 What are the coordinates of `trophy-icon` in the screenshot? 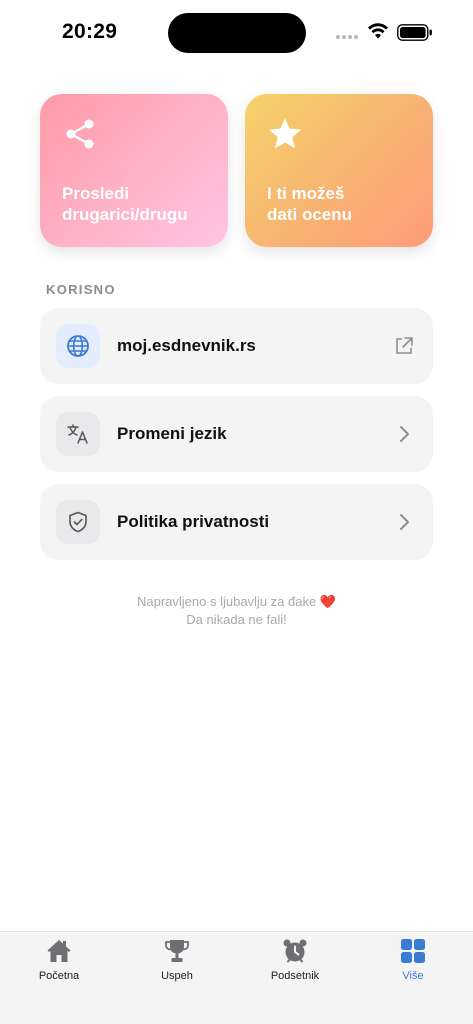 It's located at (177, 951).